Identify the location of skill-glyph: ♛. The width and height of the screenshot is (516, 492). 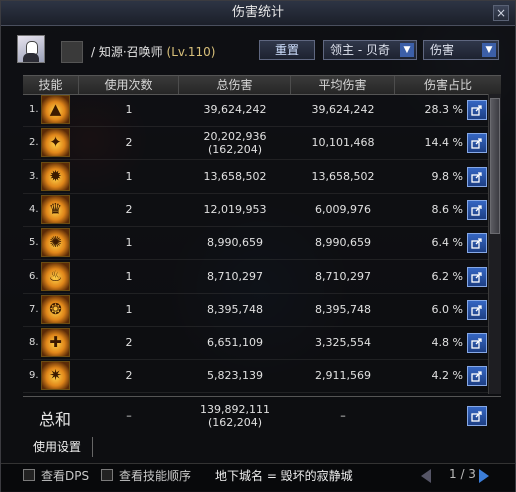
(55, 209).